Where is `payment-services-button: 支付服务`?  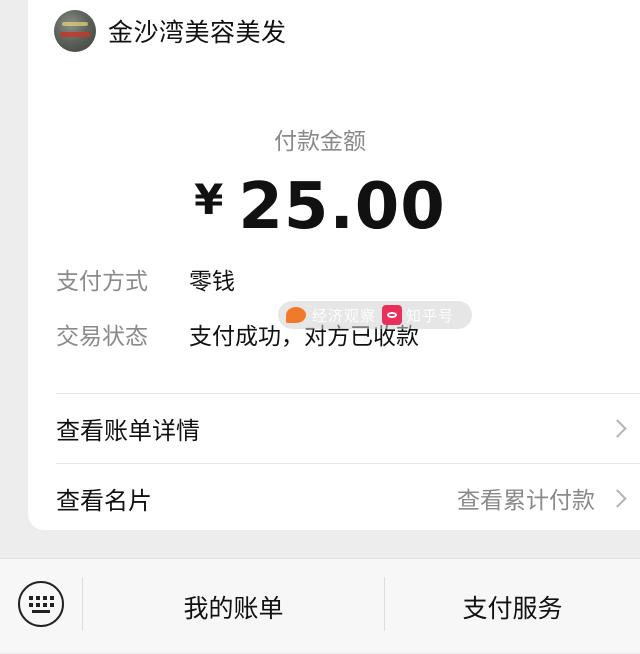
payment-services-button: 支付服务 is located at coordinates (512, 606).